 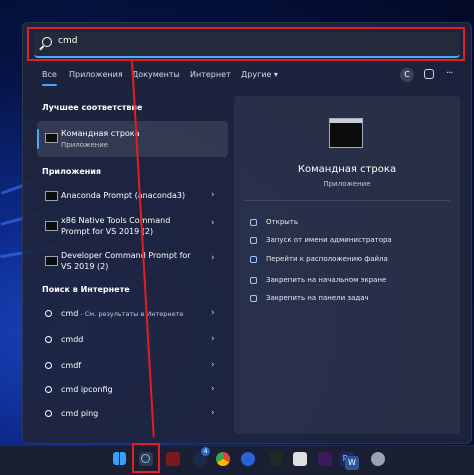 I want to click on action-label: Закрепить на панели задач, so click(x=317, y=298).